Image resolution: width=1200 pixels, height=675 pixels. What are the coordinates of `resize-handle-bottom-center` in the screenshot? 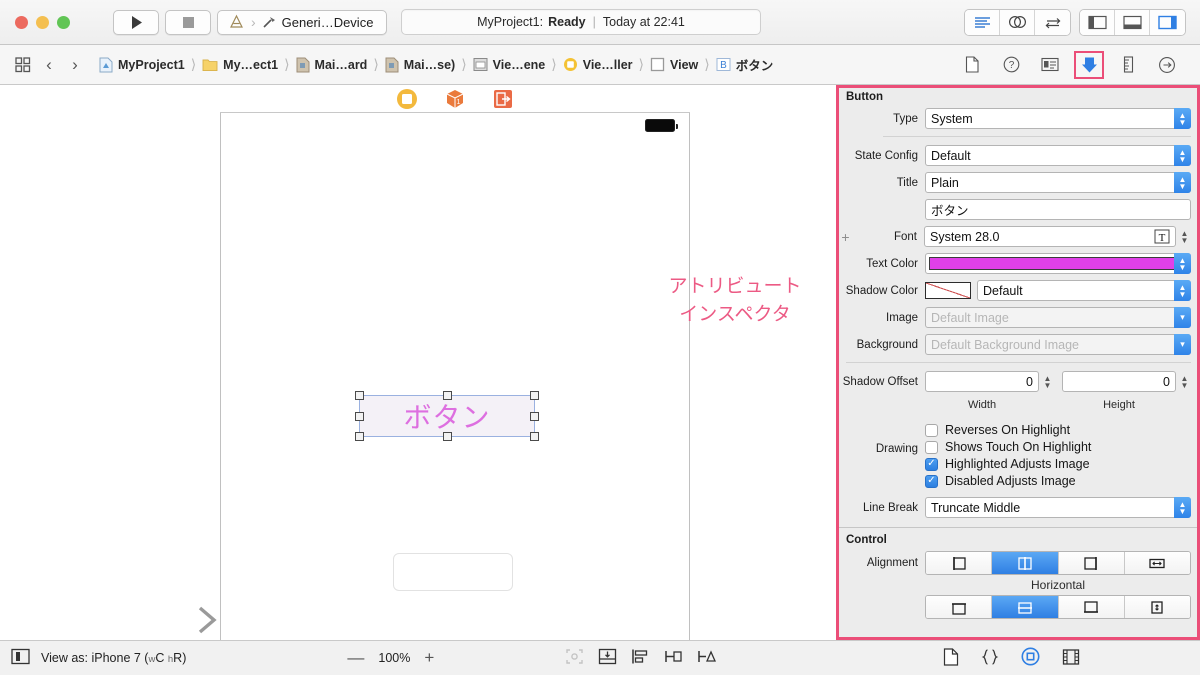 It's located at (447, 436).